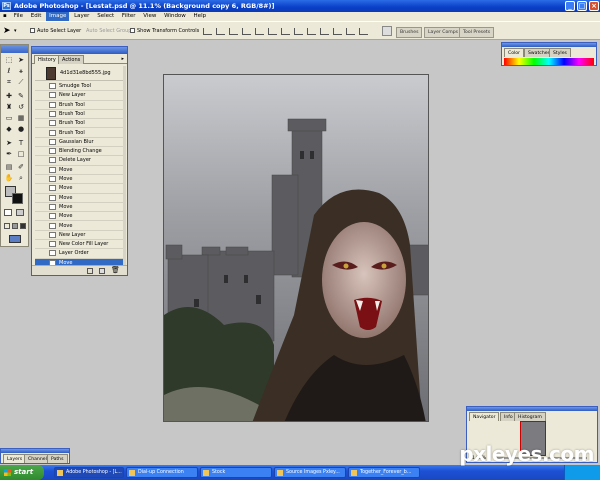 The image size is (600, 480). What do you see at coordinates (9, 178) in the screenshot?
I see `hand-tool-icon: ✋` at bounding box center [9, 178].